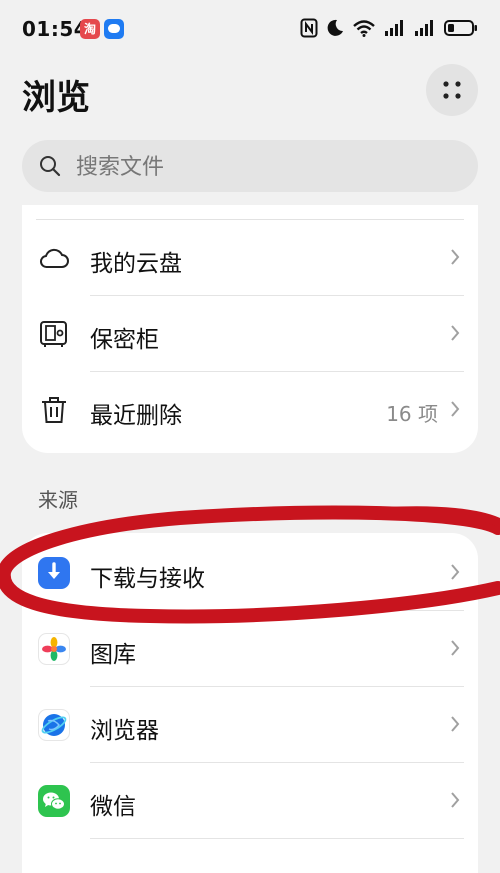 The height and width of the screenshot is (873, 500). I want to click on taobao-notification-icon: 淘, so click(90, 29).